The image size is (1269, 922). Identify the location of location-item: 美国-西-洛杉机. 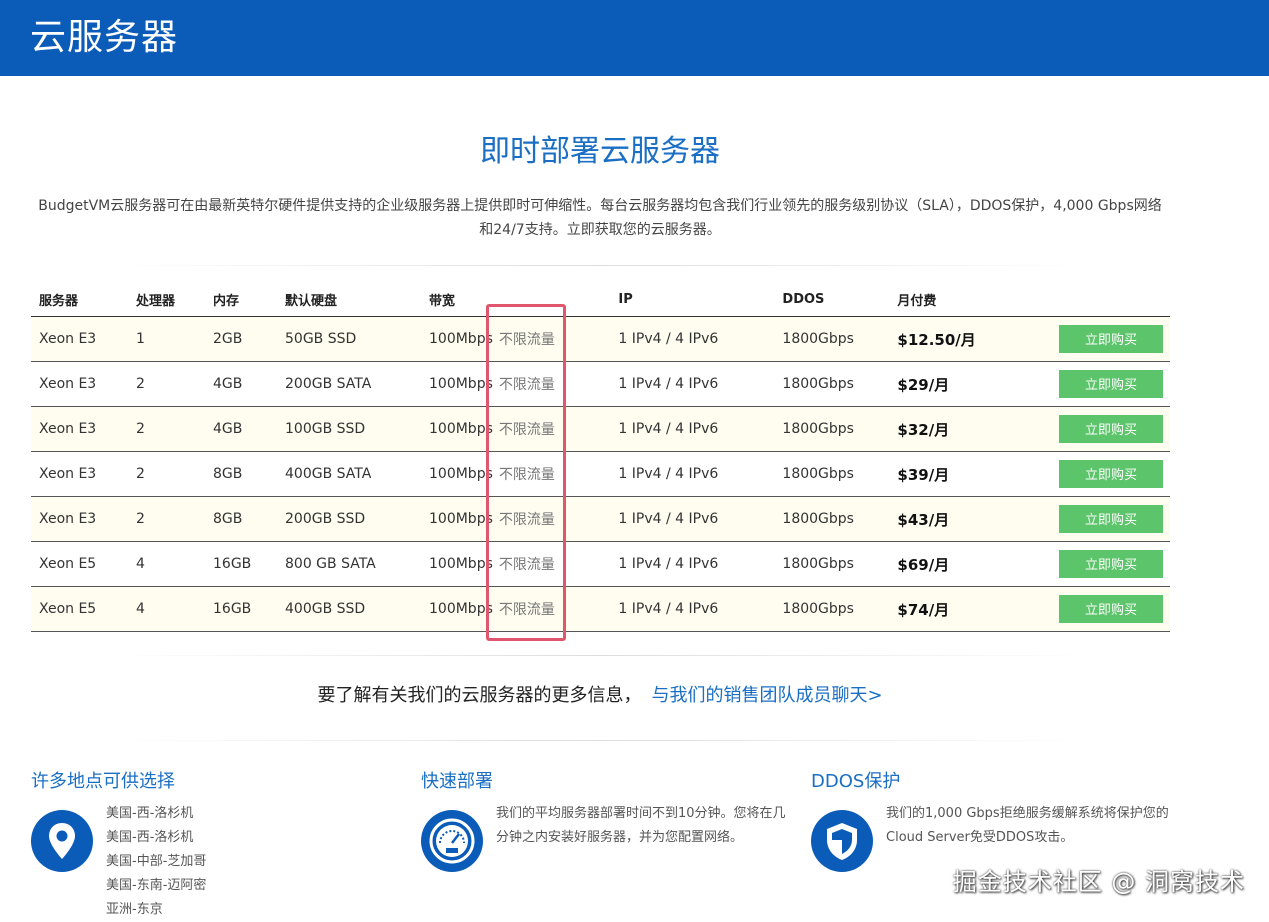
(150, 837).